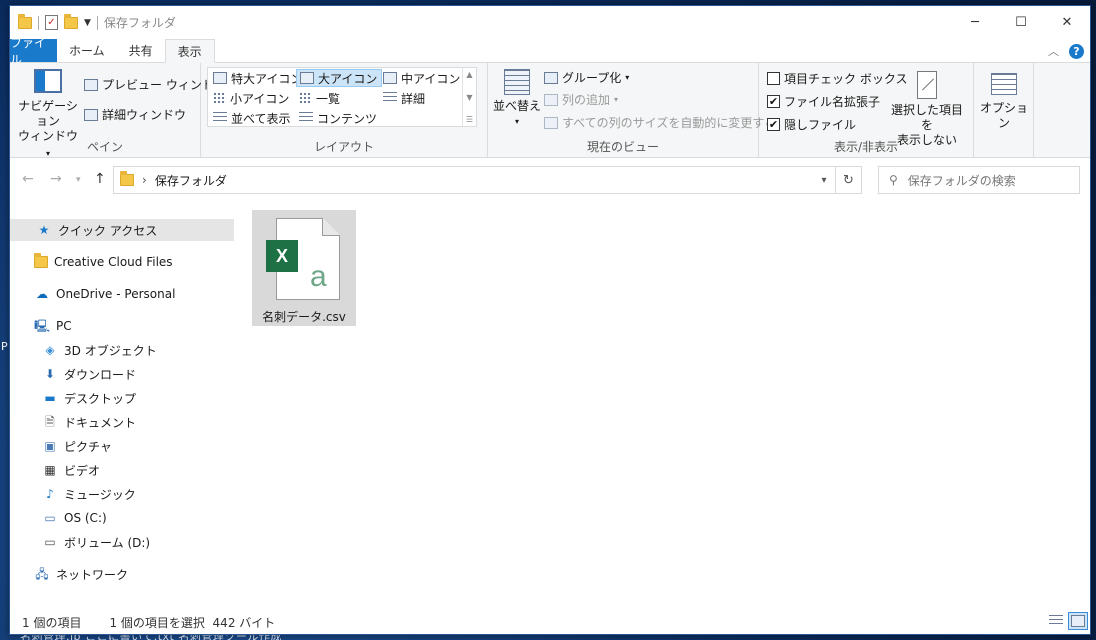 This screenshot has height=640, width=1096. What do you see at coordinates (348, 78) in the screenshot?
I see `layout-item-label: 大アイコン` at bounding box center [348, 78].